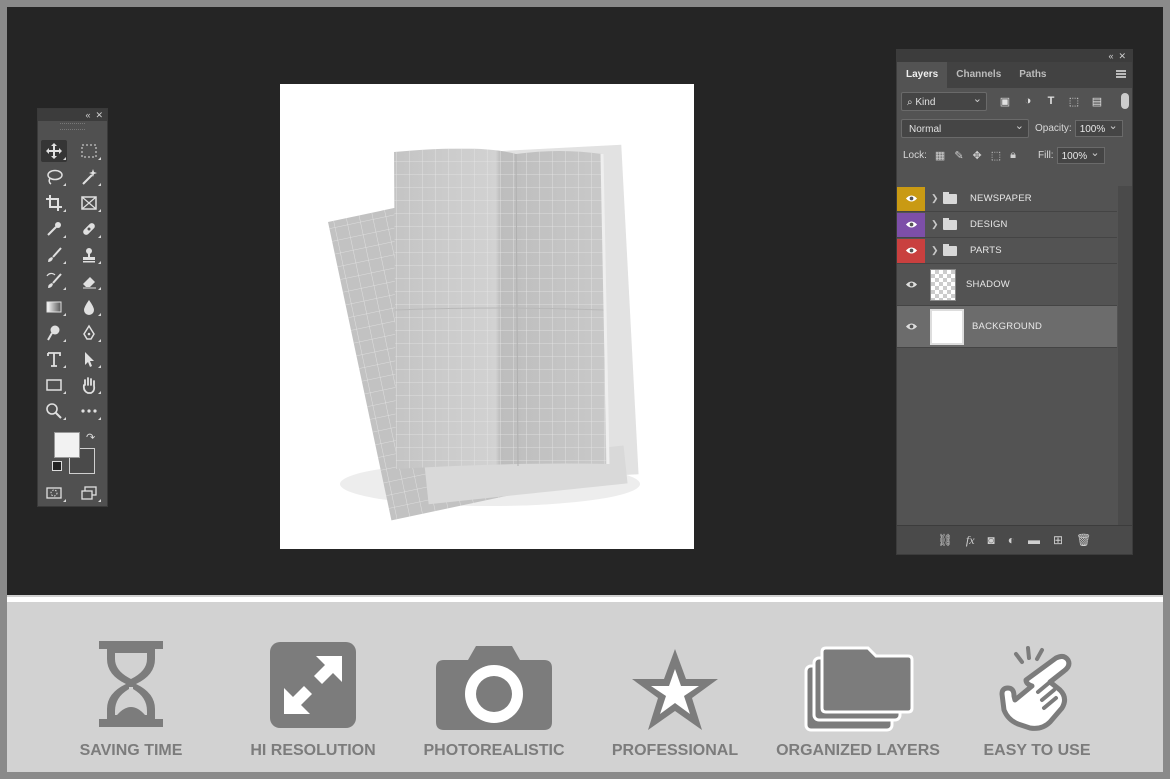  Describe the element at coordinates (1032, 75) in the screenshot. I see `tab-paths: Paths` at that location.